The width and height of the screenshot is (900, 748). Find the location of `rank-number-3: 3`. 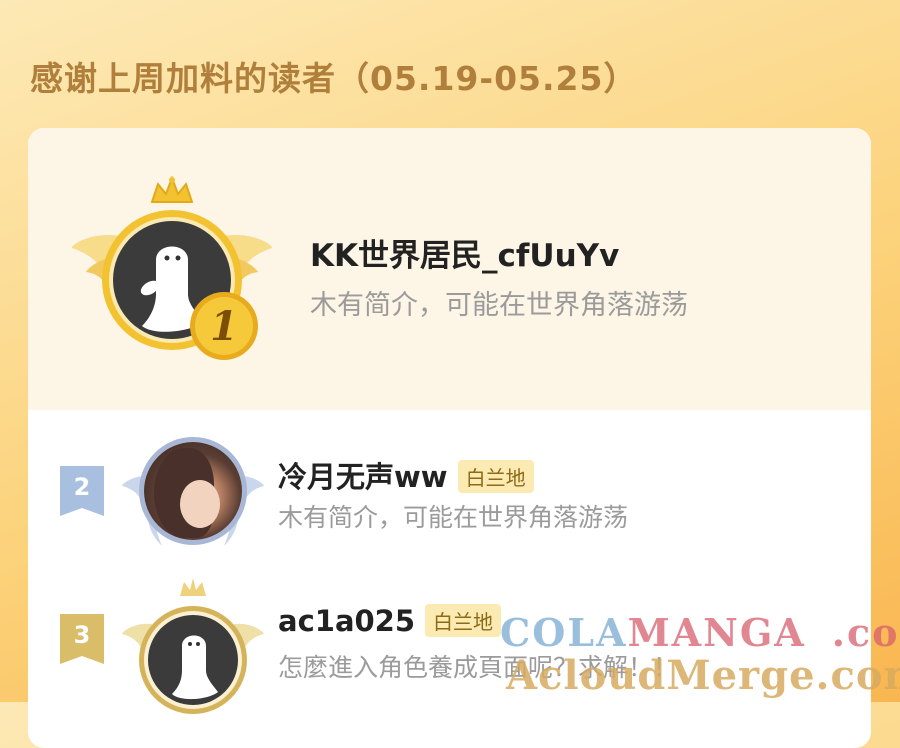

rank-number-3: 3 is located at coordinates (82, 635).